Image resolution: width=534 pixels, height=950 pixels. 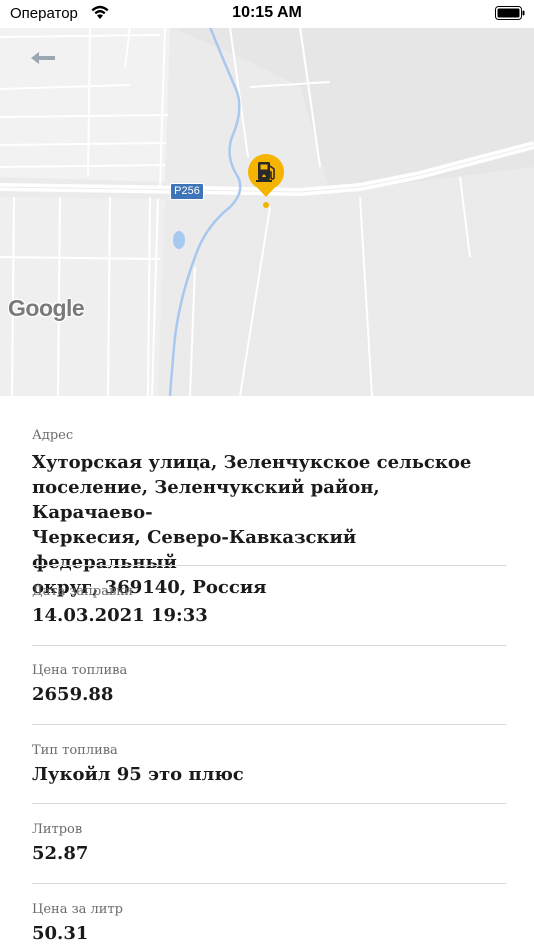 I want to click on fuel-price-value: 2659.88, so click(x=73, y=694).